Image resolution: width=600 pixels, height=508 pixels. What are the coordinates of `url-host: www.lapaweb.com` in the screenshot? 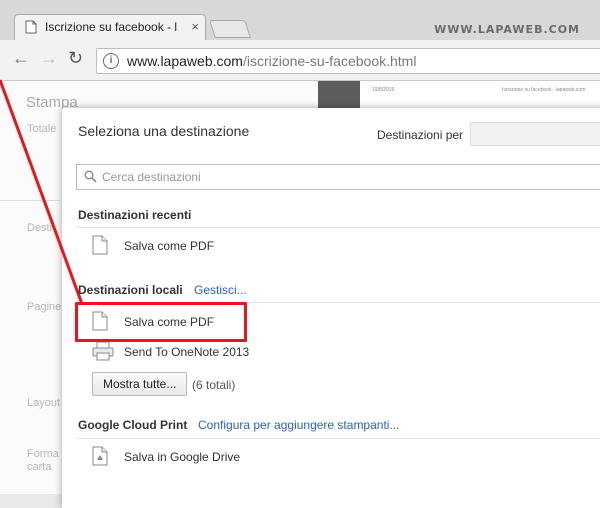 It's located at (185, 61).